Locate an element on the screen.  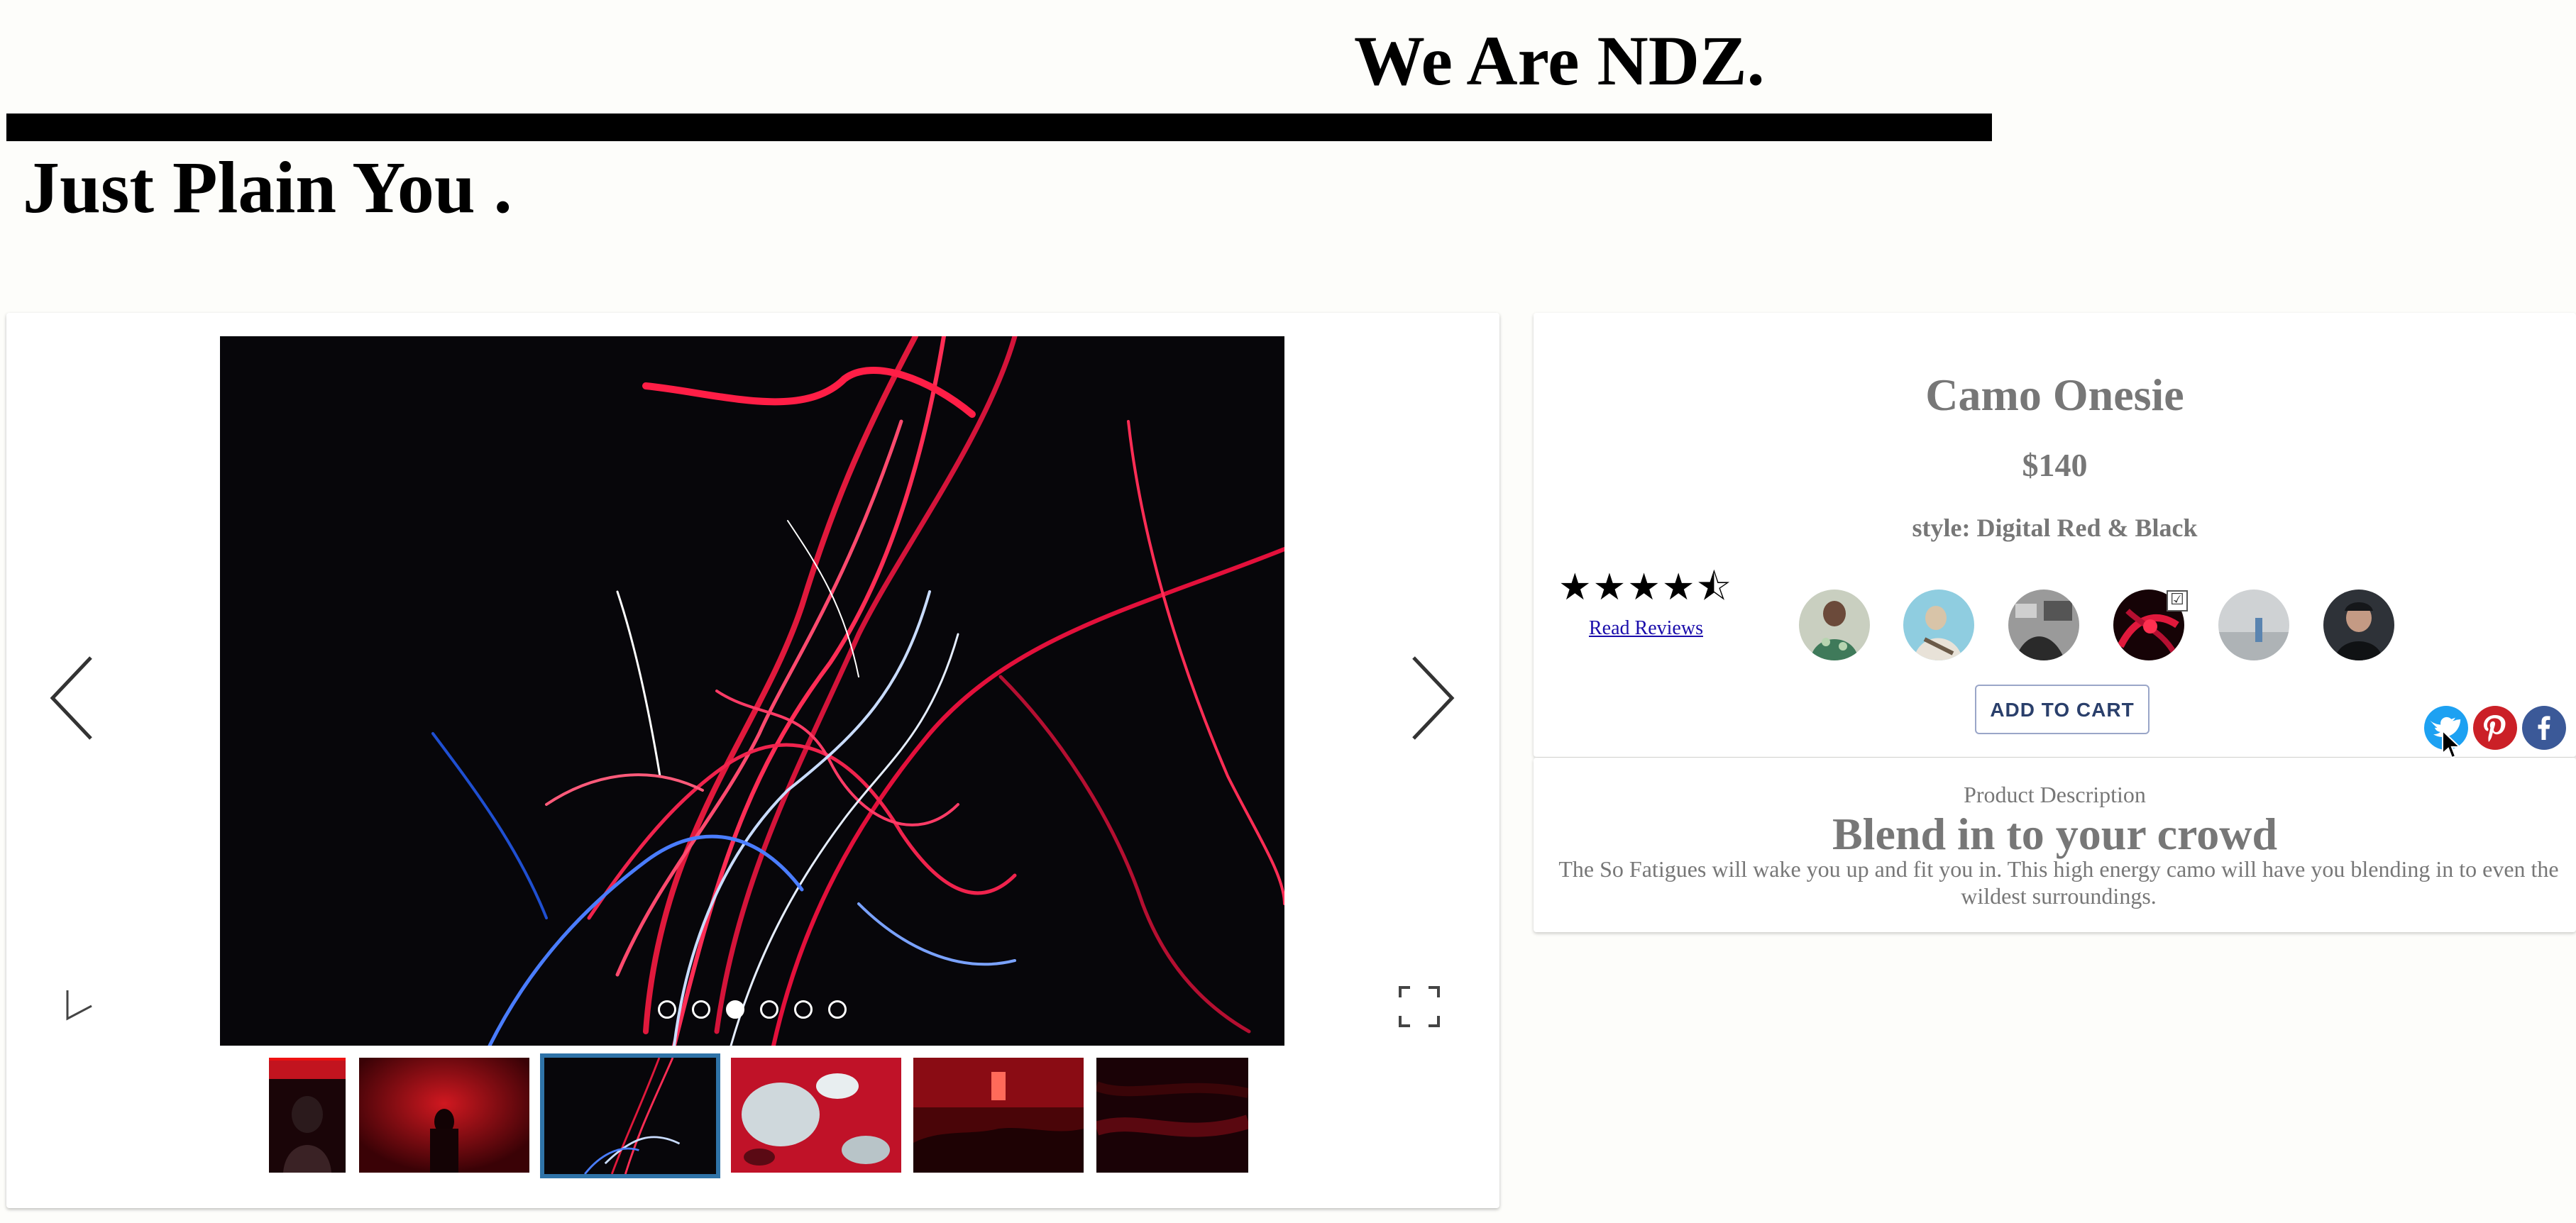
pinterest-share-button is located at coordinates (2495, 728).